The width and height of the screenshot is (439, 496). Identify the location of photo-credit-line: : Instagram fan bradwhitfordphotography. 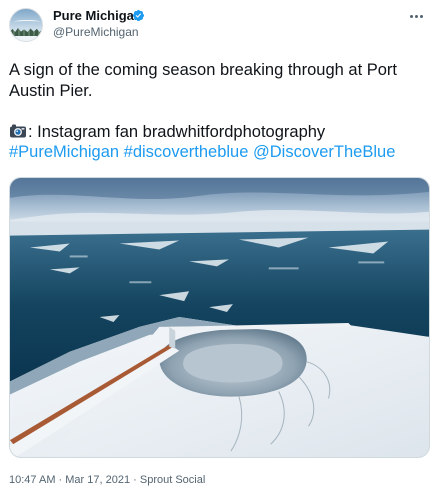
(219, 132).